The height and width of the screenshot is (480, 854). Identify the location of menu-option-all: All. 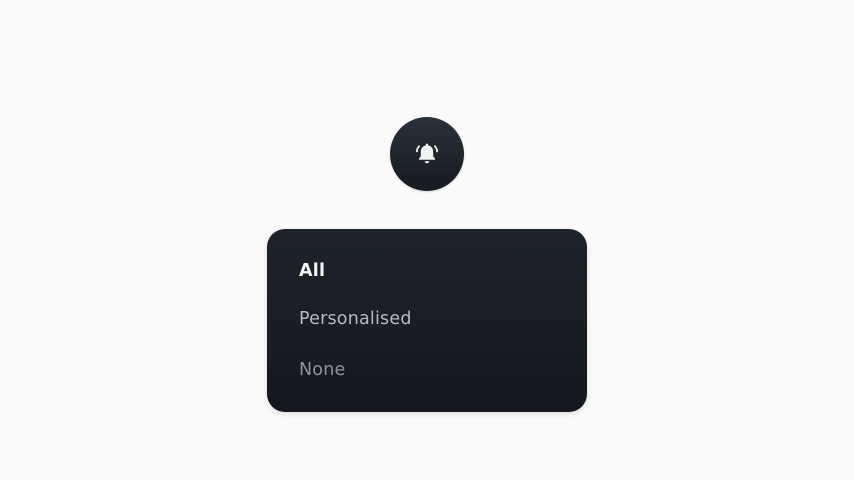
(443, 271).